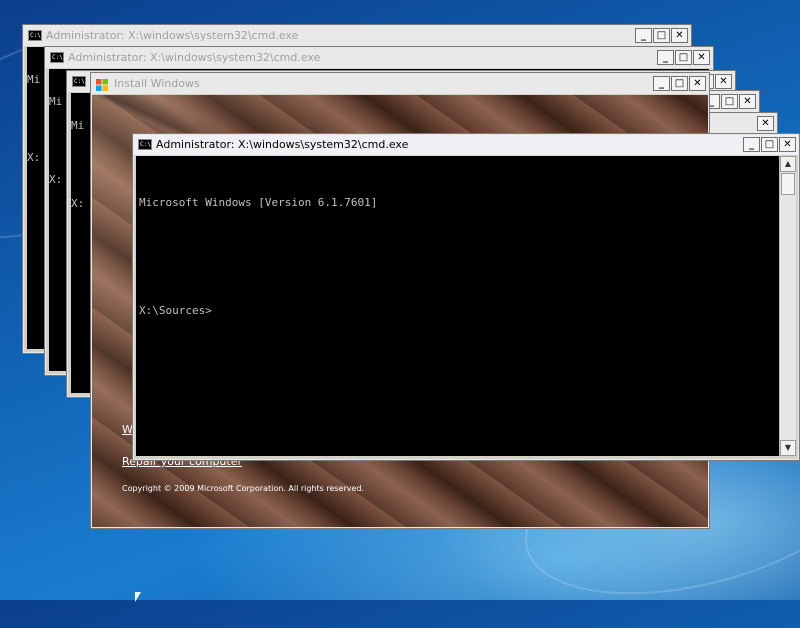 Image resolution: width=800 pixels, height=628 pixels. Describe the element at coordinates (788, 448) in the screenshot. I see `scroll-down-button: ▼` at that location.